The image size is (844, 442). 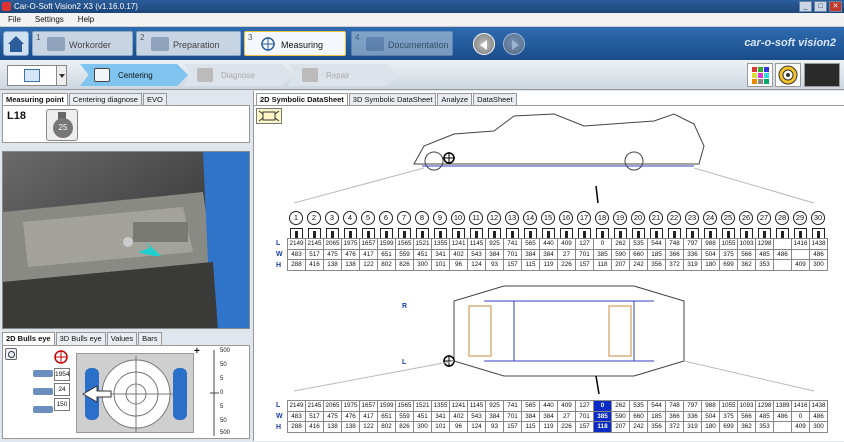 What do you see at coordinates (386, 416) in the screenshot?
I see `table-cell: 651` at bounding box center [386, 416].